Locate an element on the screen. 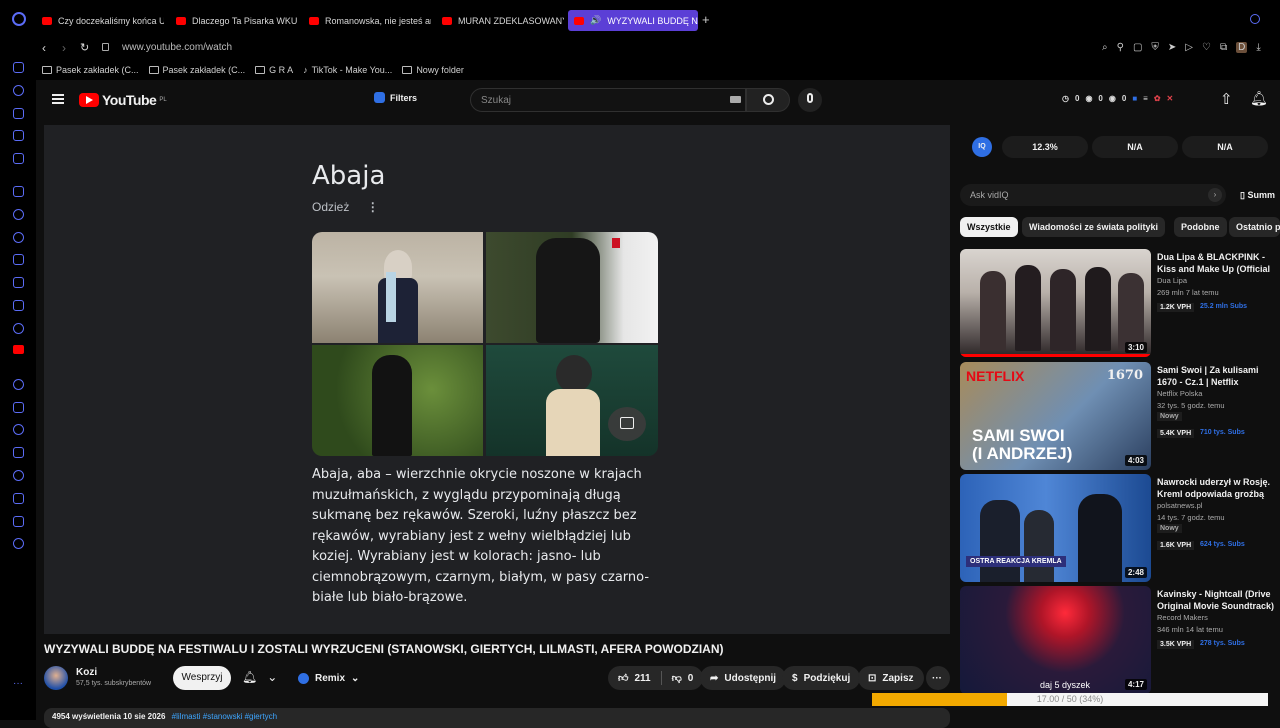  heart-icon: ♡ is located at coordinates (1206, 47).